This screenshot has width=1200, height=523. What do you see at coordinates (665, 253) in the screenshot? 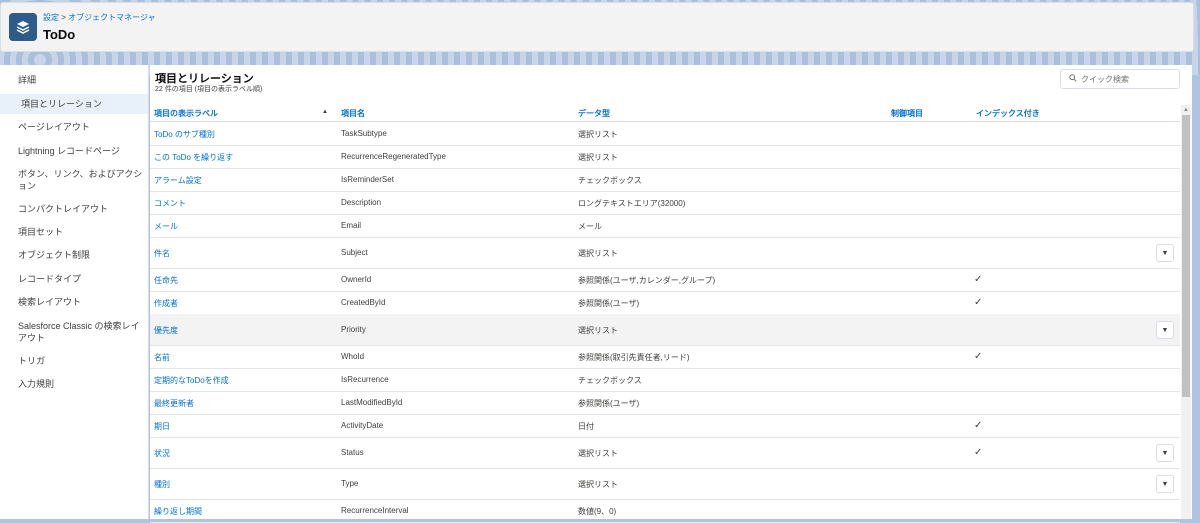
I see `table-row: 件名 Subject 選択リスト ▼` at bounding box center [665, 253].